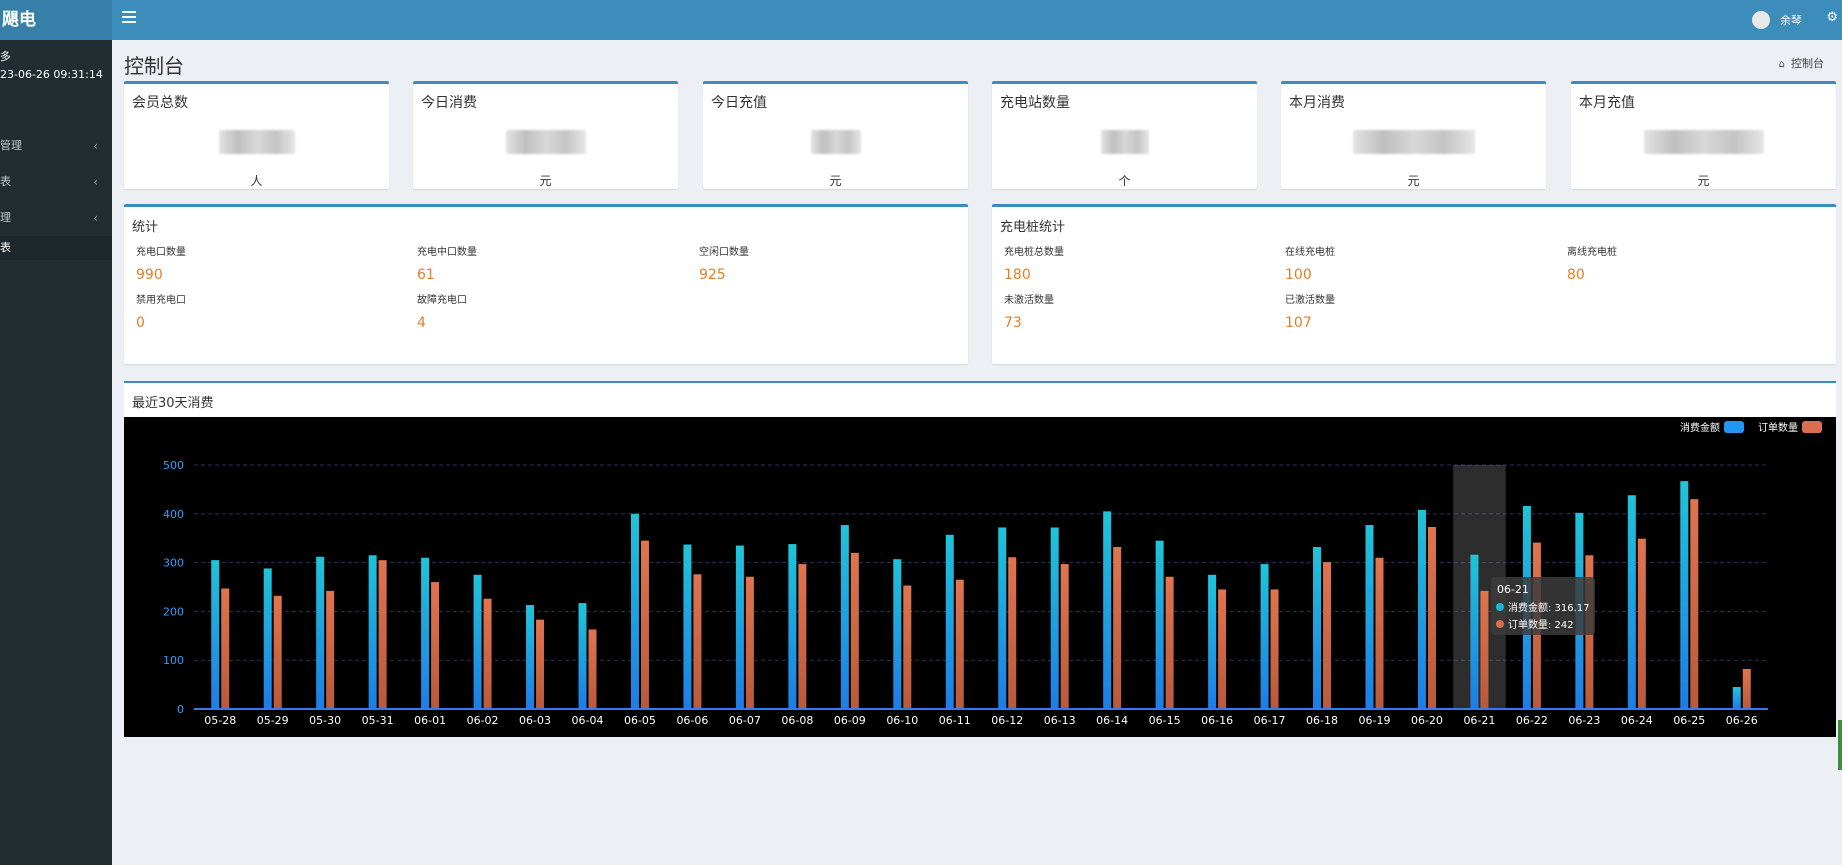  I want to click on x-tick-label: 06-20, so click(1427, 720).